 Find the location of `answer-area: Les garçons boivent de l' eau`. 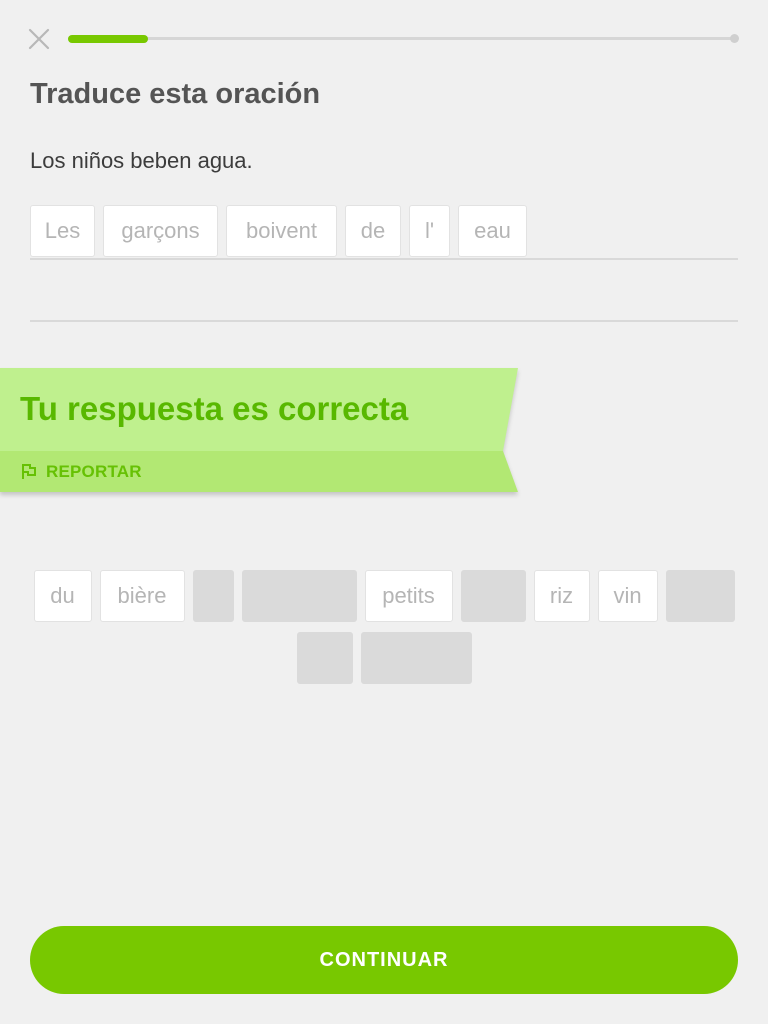

answer-area: Les garçons boivent de l' eau is located at coordinates (384, 232).